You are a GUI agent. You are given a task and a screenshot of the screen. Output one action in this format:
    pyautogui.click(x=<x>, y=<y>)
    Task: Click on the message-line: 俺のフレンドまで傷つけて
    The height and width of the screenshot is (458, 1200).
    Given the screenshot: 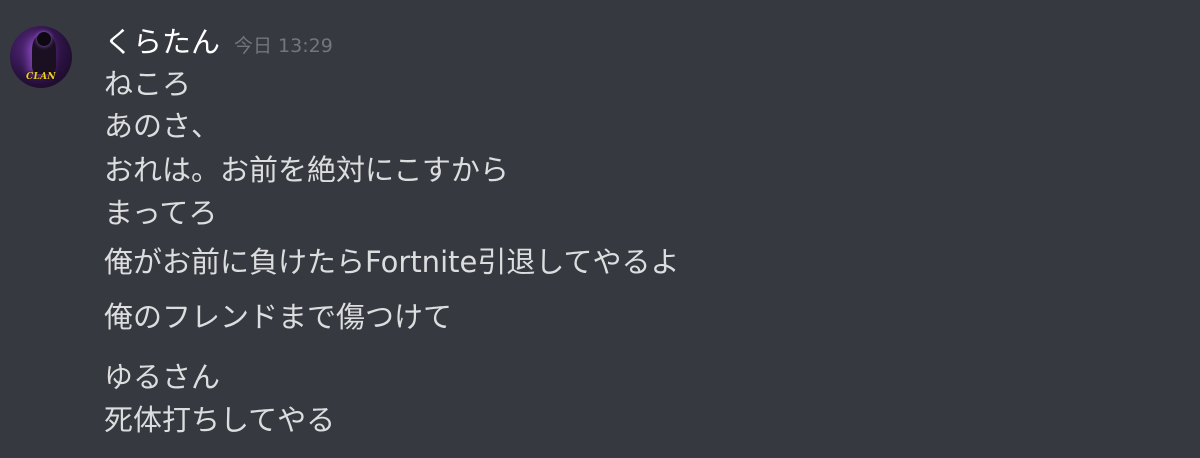 What is the action you would take?
    pyautogui.click(x=278, y=317)
    